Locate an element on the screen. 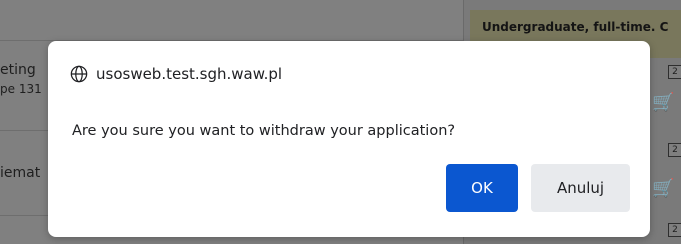 The width and height of the screenshot is (681, 244). dialog-origin: usosweb.test.sgh.waw.pl is located at coordinates (176, 74).